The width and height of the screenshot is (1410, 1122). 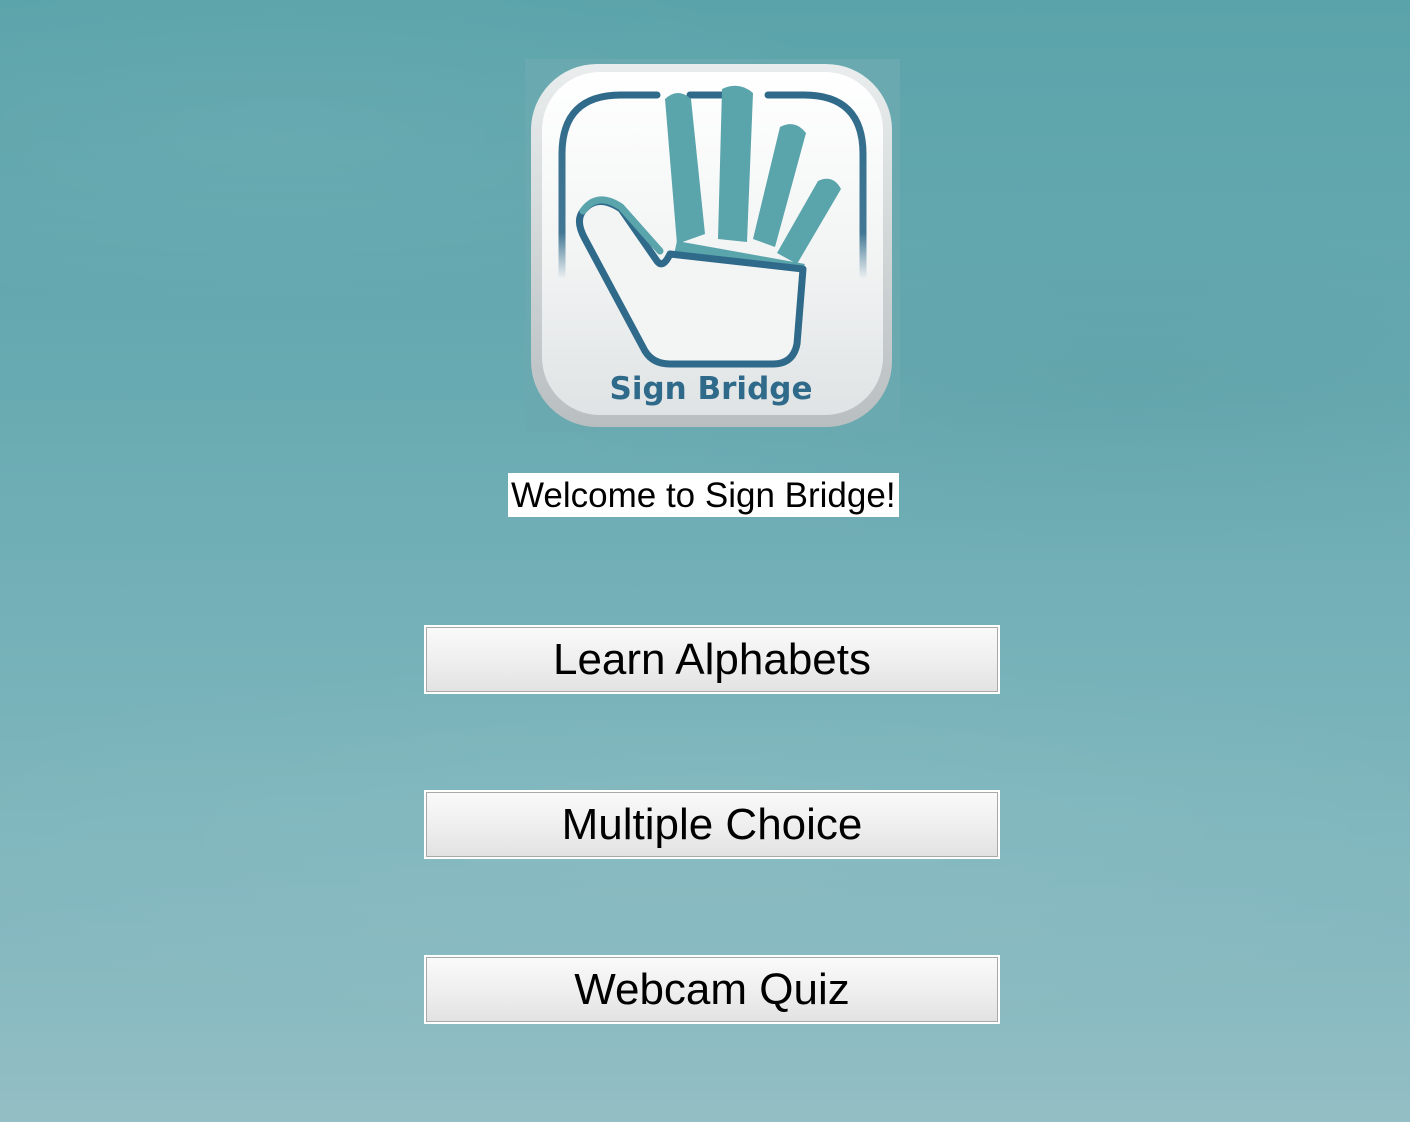 What do you see at coordinates (703, 495) in the screenshot?
I see `welcome-message: Welcome to Sign Bridge!` at bounding box center [703, 495].